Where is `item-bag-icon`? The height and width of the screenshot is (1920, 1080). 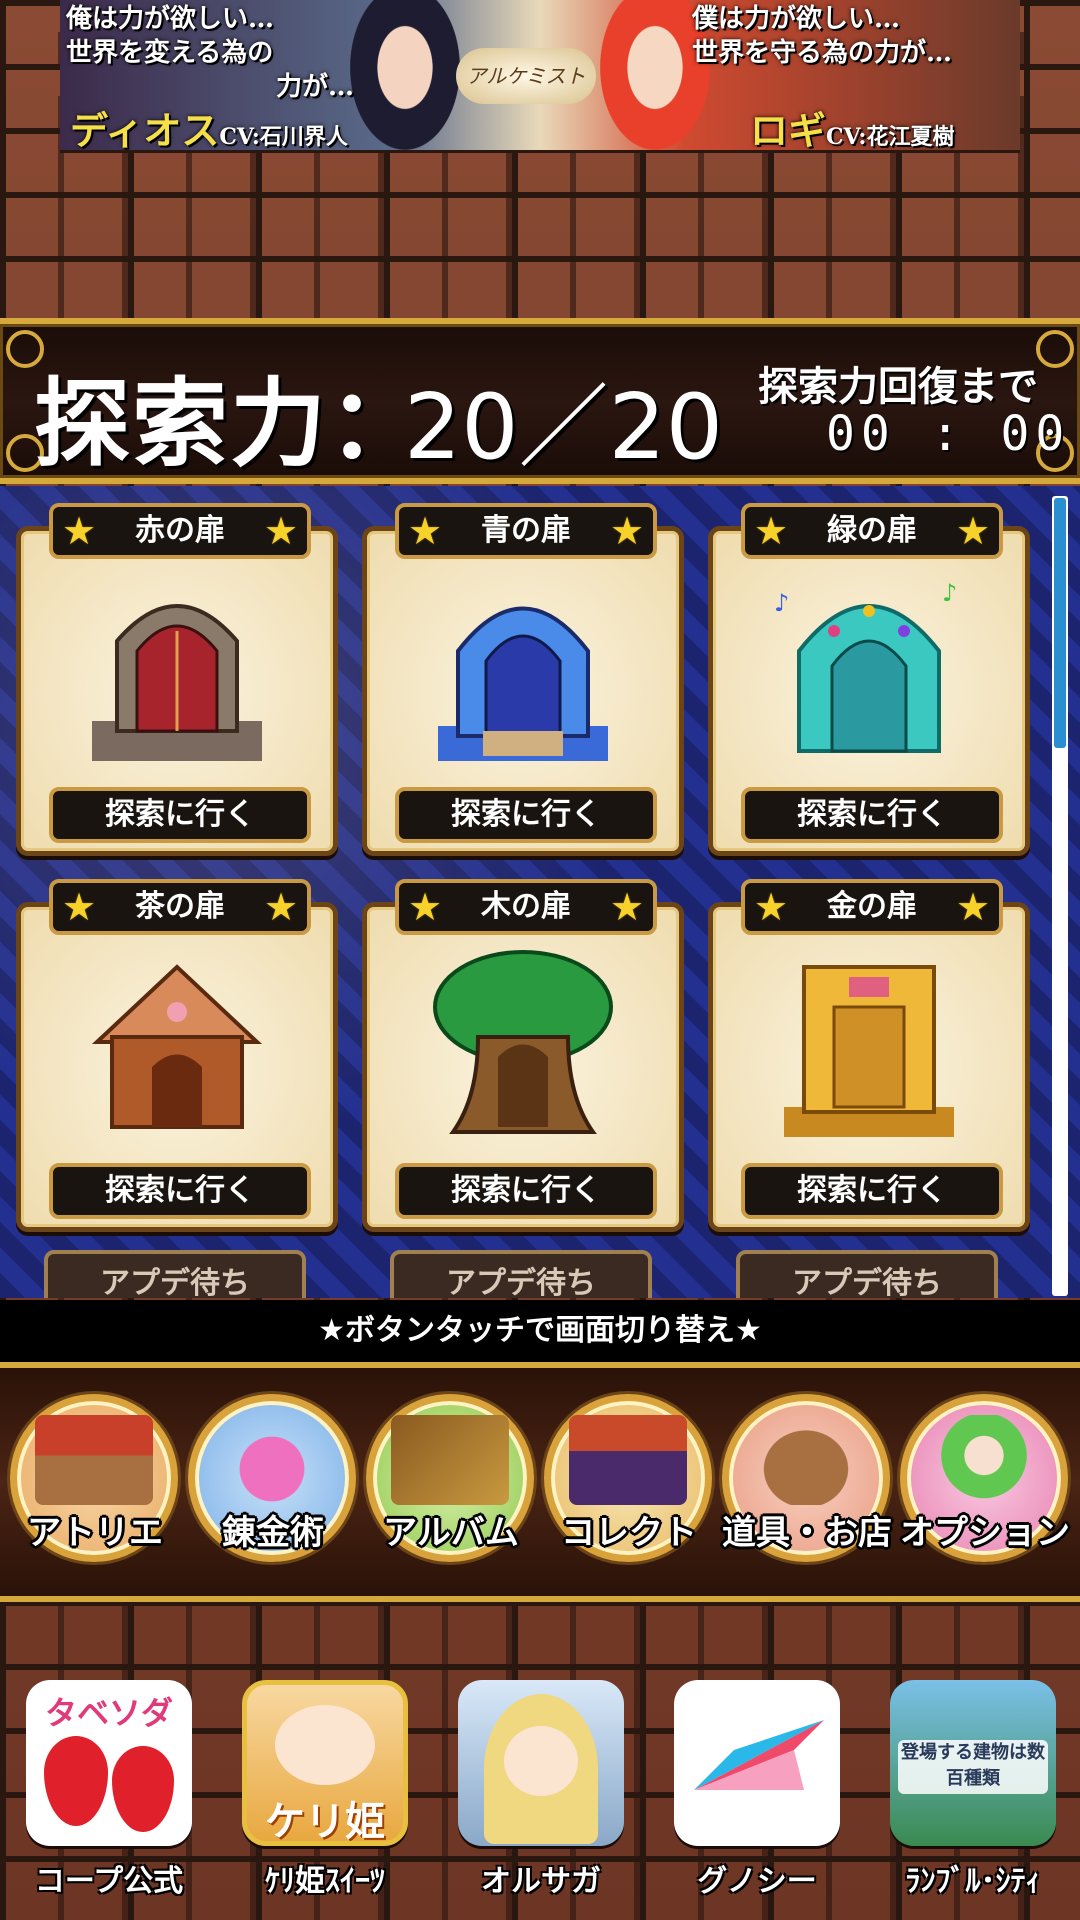 item-bag-icon is located at coordinates (806, 1460).